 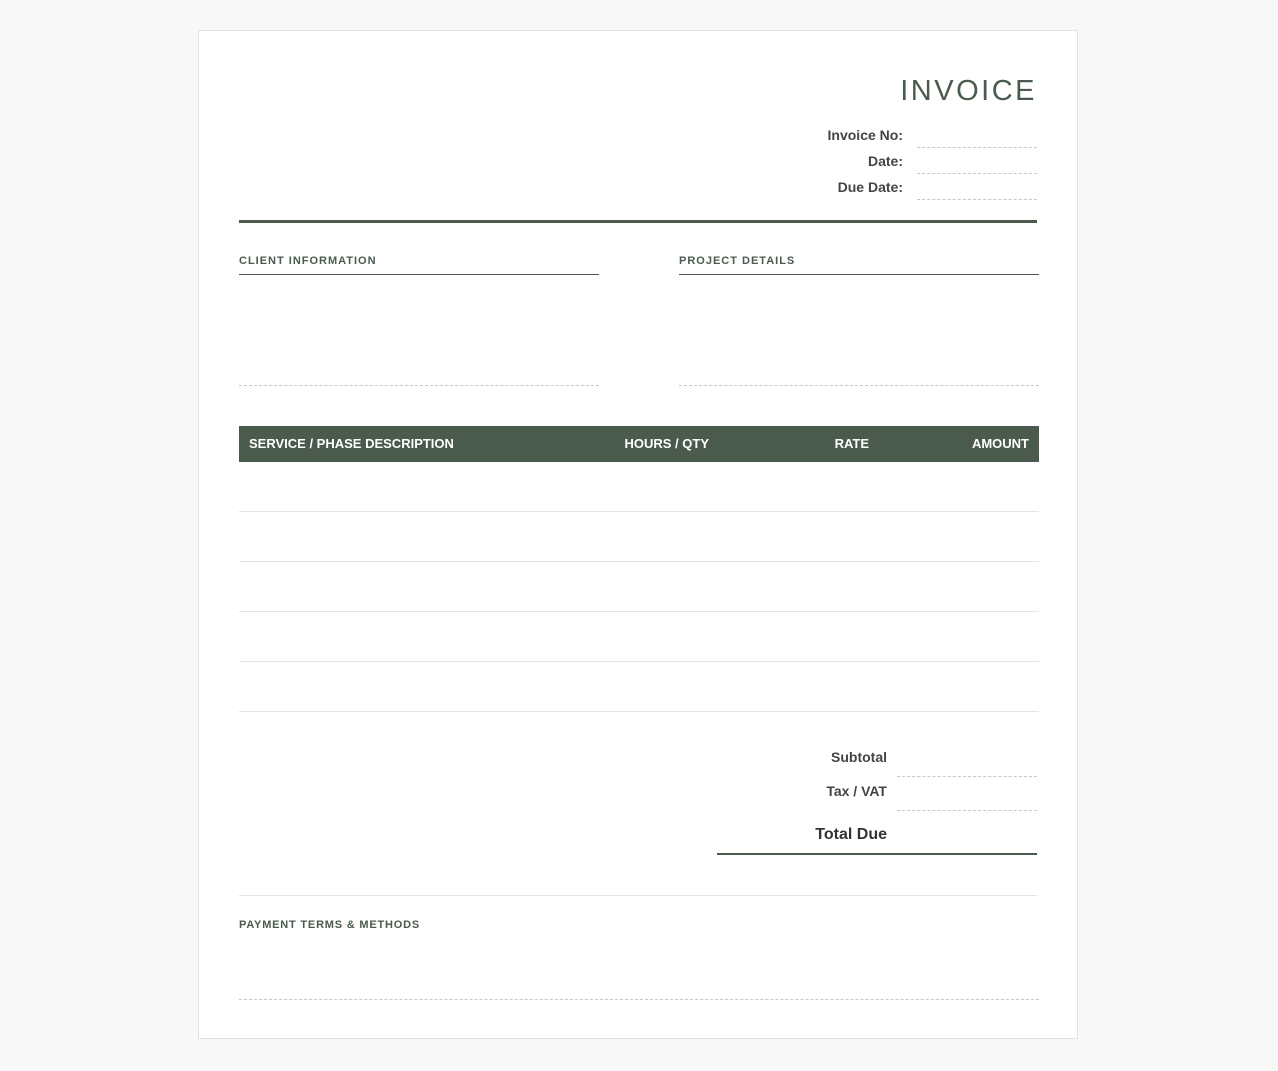 What do you see at coordinates (977, 137) in the screenshot?
I see `invoice-number-field` at bounding box center [977, 137].